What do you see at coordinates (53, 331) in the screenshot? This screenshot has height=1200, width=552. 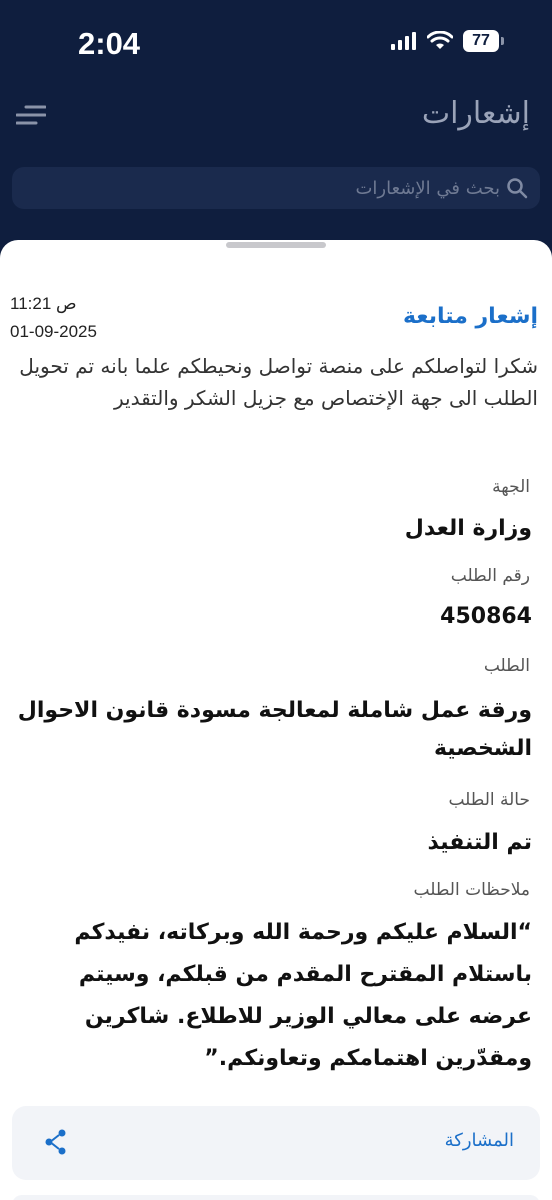 I see `notification-date: 01-09-2025` at bounding box center [53, 331].